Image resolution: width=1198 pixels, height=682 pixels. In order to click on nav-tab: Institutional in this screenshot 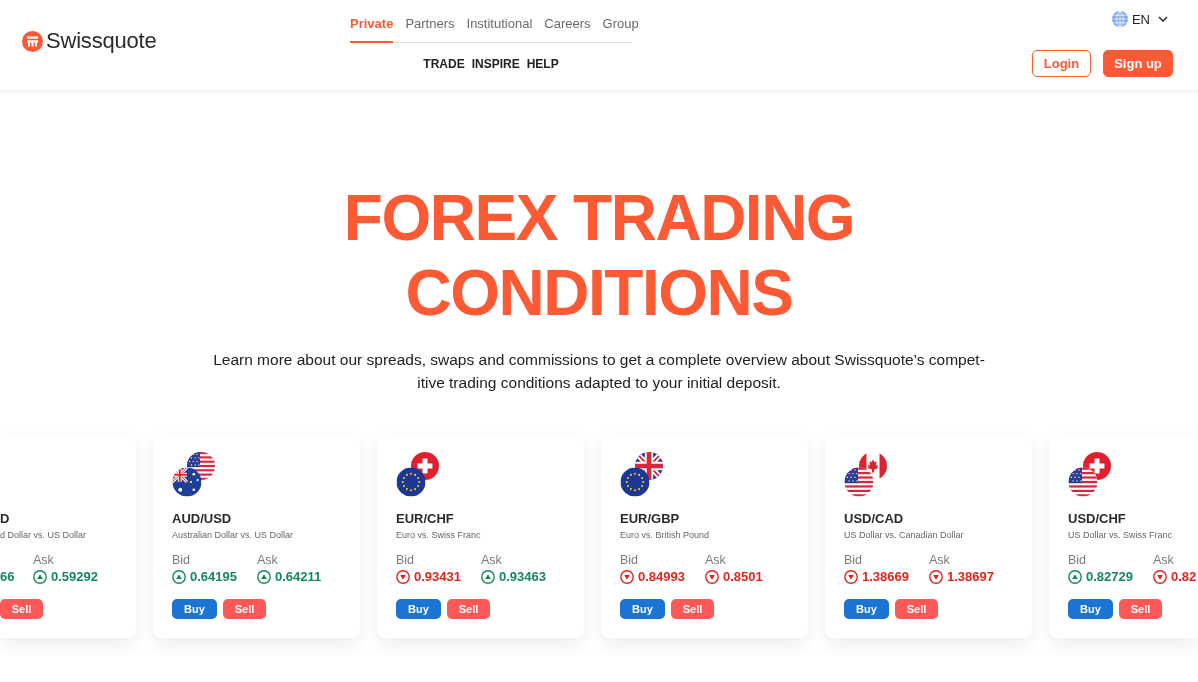, I will do `click(499, 28)`.